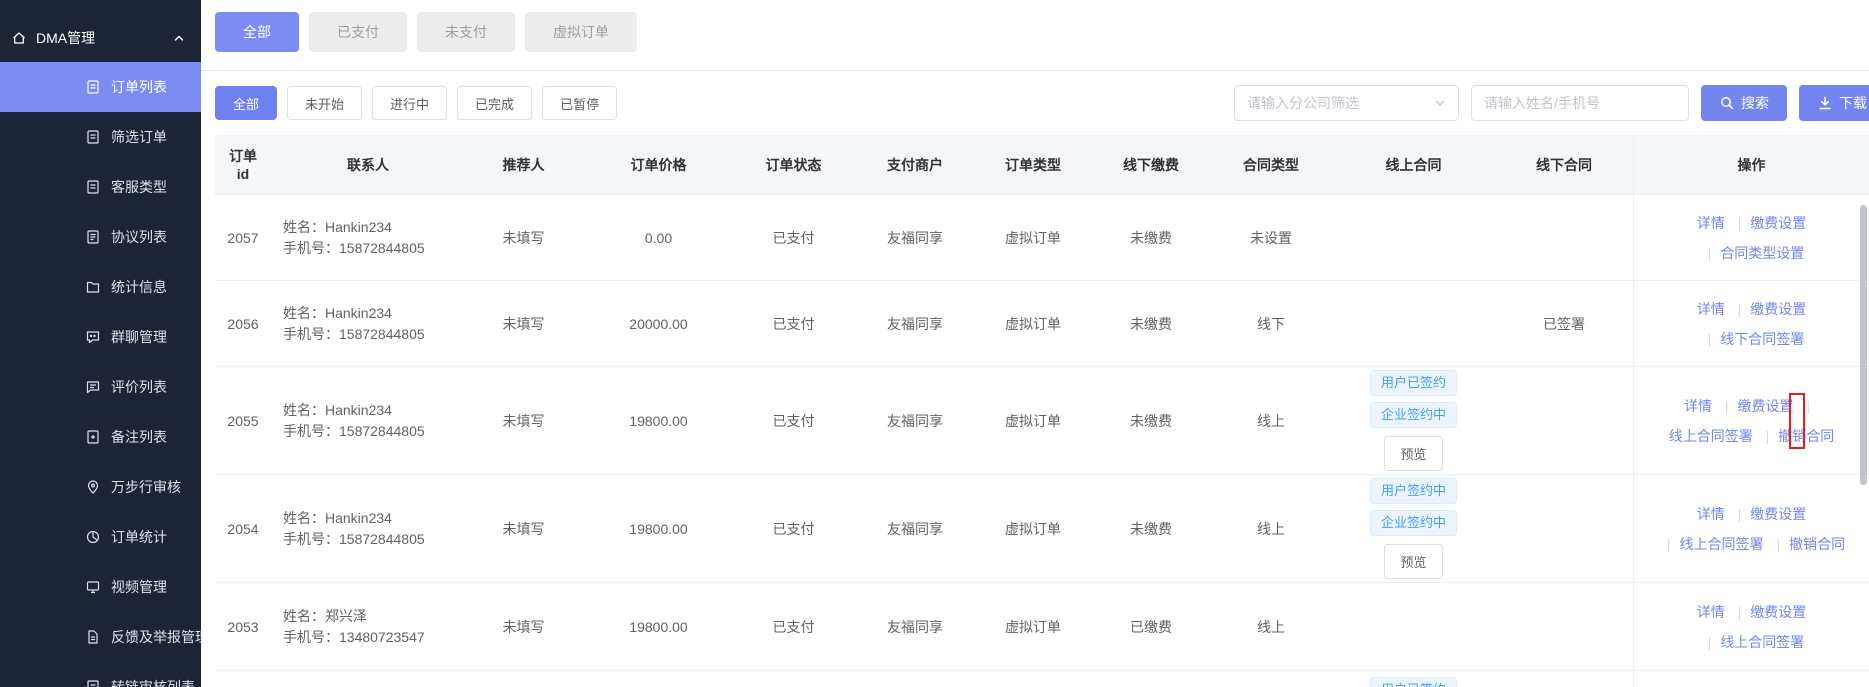  I want to click on order-id: 2053, so click(243, 626).